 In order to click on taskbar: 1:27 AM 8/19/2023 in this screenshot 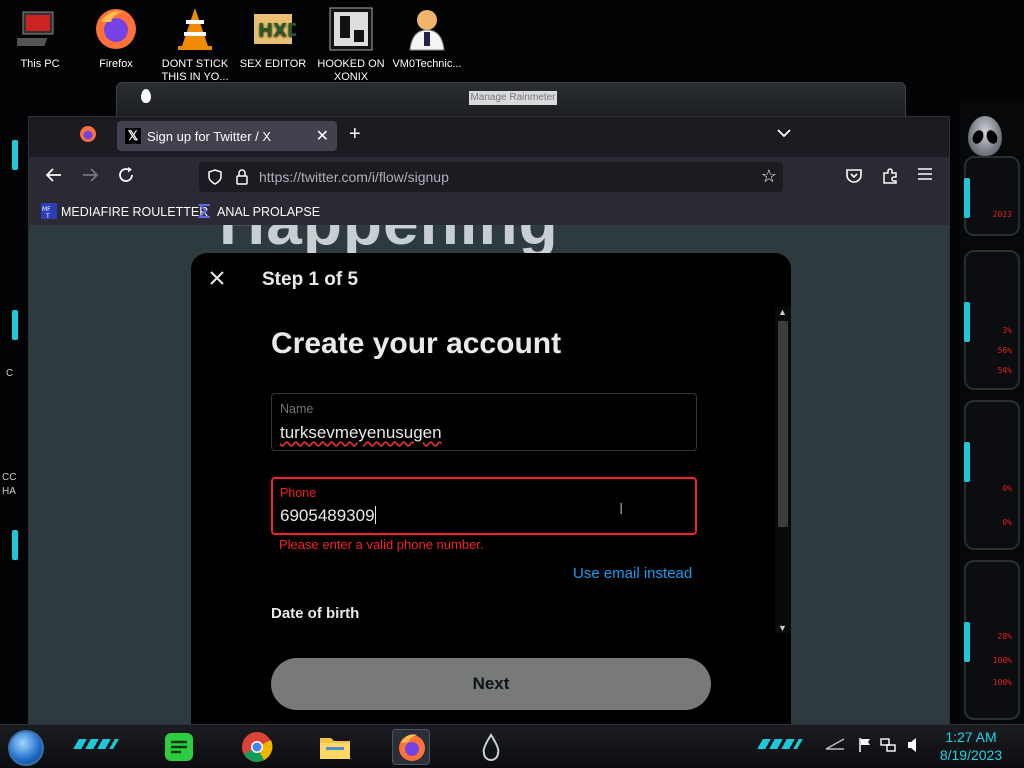, I will do `click(512, 746)`.